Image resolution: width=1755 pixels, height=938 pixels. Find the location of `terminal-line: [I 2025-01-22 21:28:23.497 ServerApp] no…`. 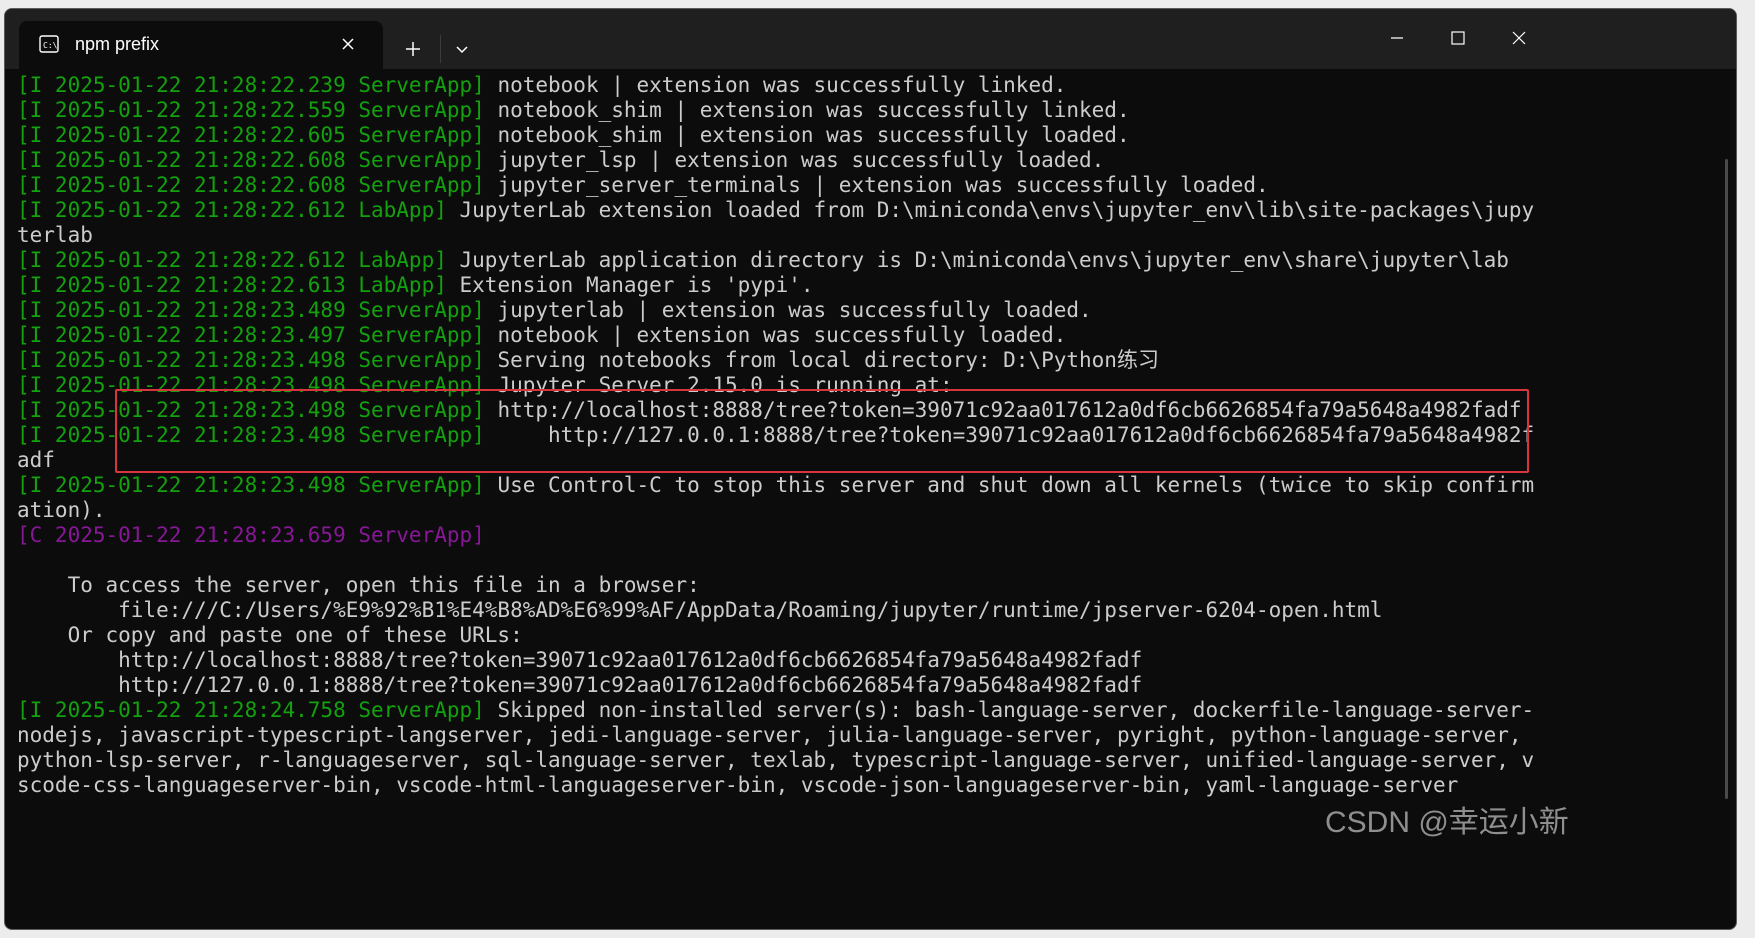

terminal-line: [I 2025-01-22 21:28:23.497 ServerApp] no… is located at coordinates (867, 335).